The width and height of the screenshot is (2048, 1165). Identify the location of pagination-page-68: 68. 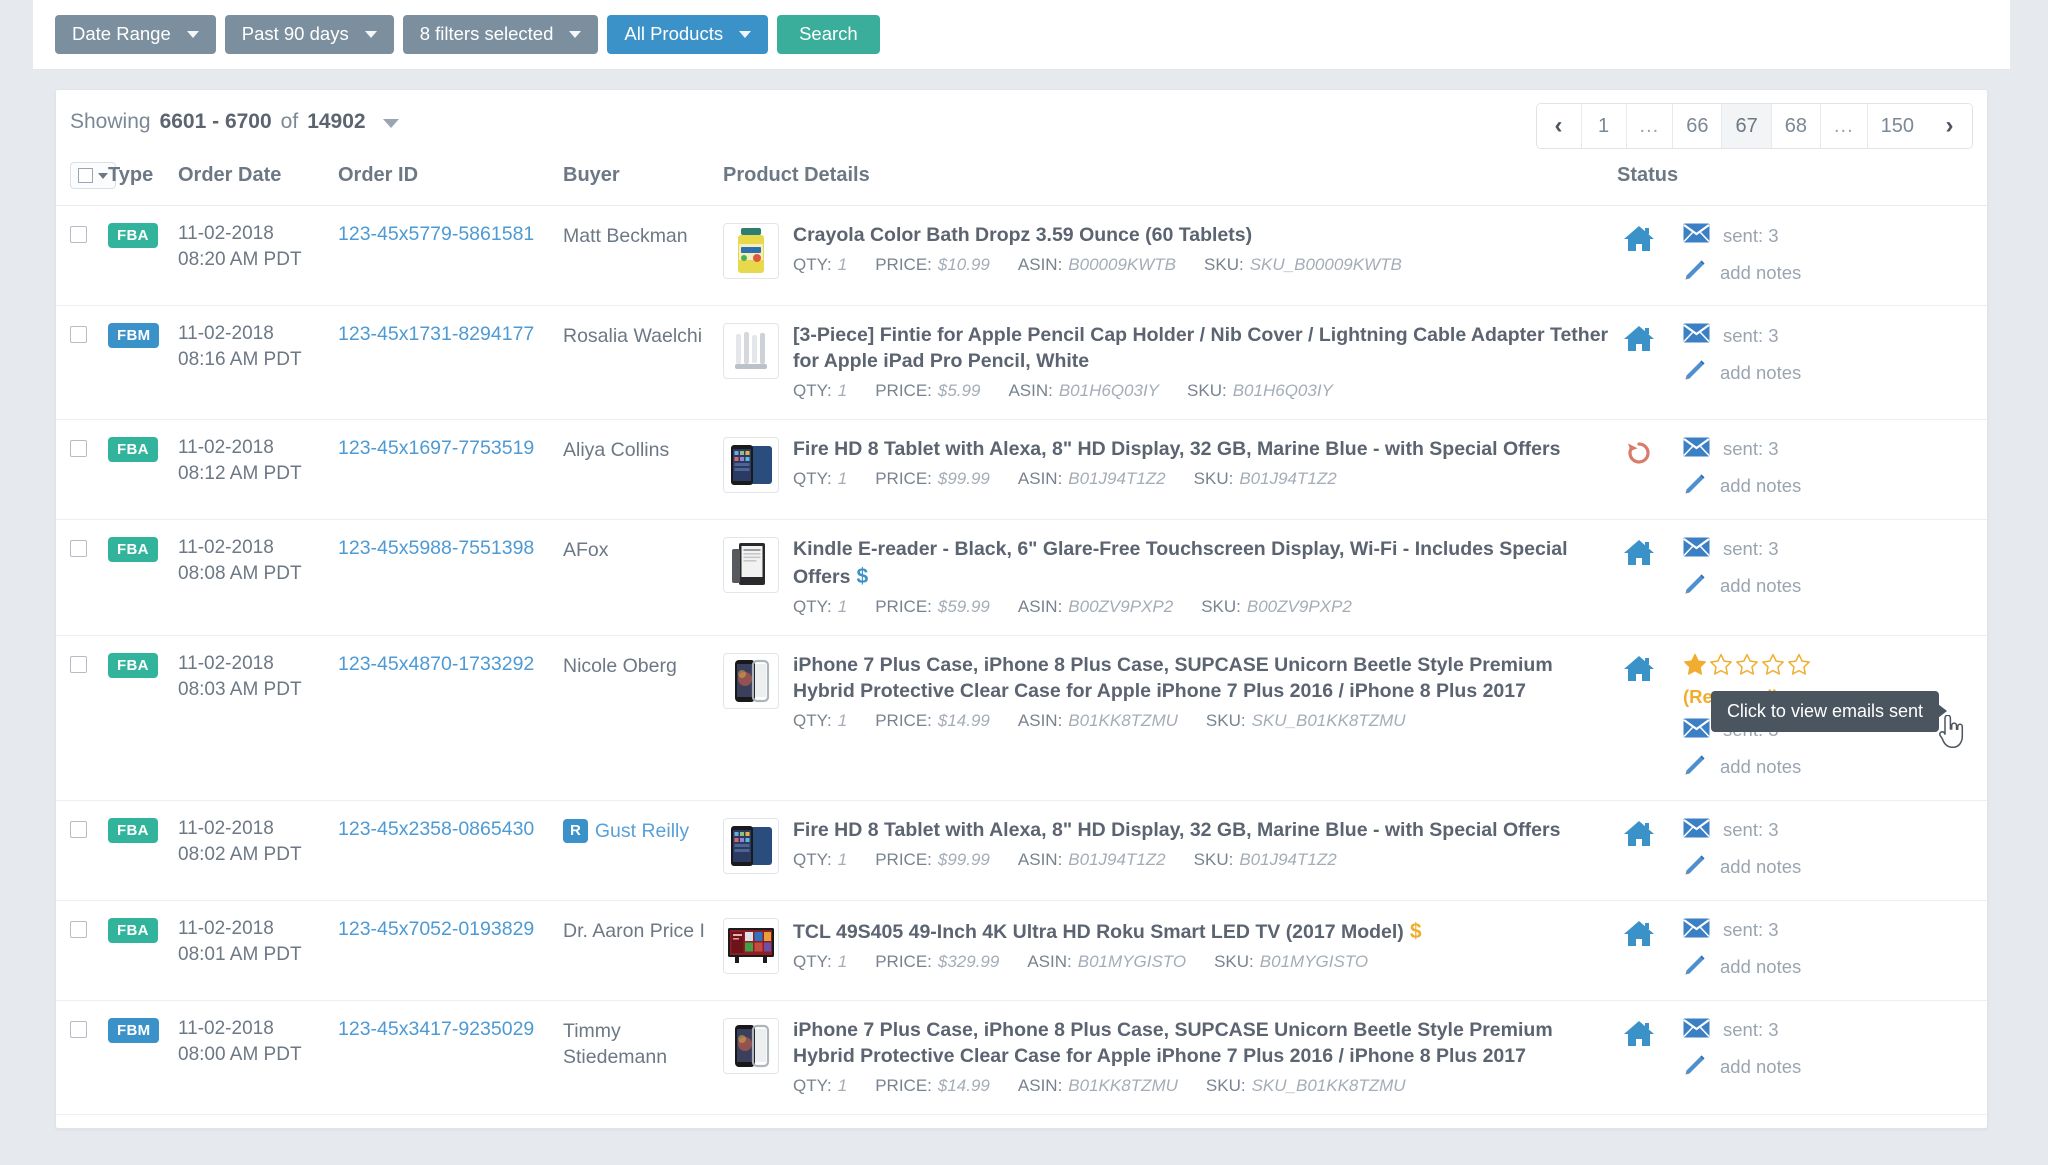
(1796, 126).